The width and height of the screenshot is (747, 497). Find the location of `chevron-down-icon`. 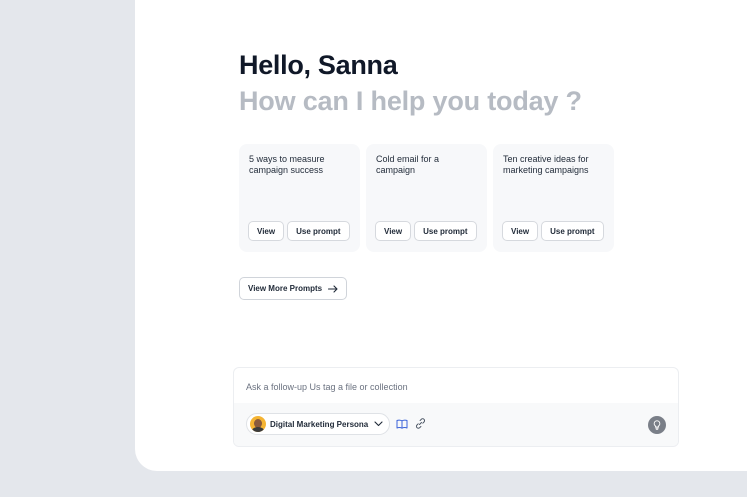

chevron-down-icon is located at coordinates (378, 424).